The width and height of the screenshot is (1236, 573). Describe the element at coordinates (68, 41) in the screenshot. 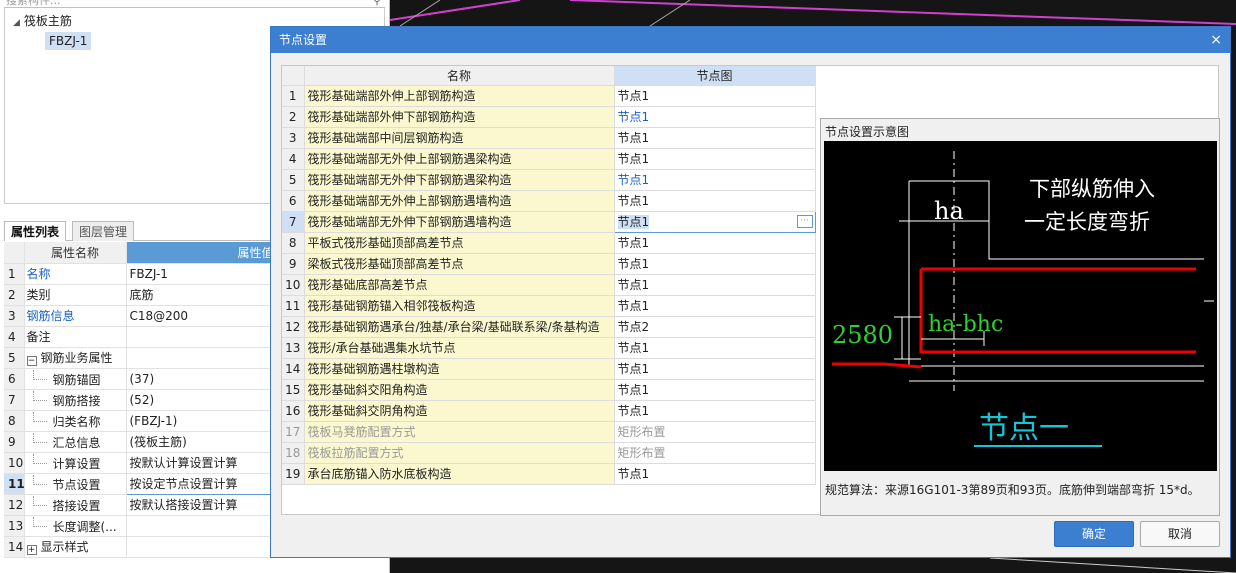

I see `tree-item-fbzj-1: FBZJ-1` at that location.